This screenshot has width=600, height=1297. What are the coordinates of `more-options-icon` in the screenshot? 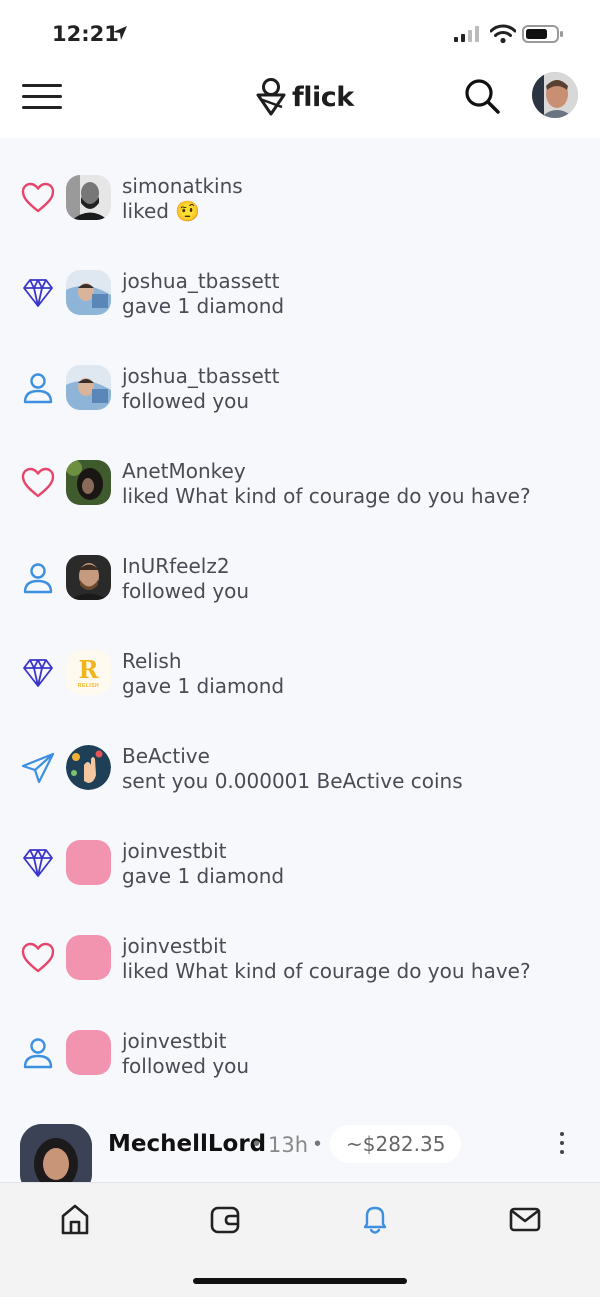 It's located at (565, 1145).